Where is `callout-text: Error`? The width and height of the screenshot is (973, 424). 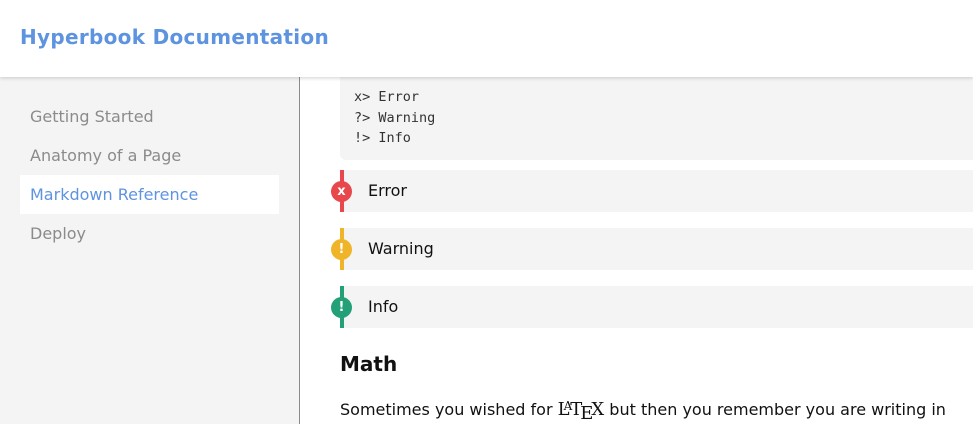 callout-text: Error is located at coordinates (387, 190).